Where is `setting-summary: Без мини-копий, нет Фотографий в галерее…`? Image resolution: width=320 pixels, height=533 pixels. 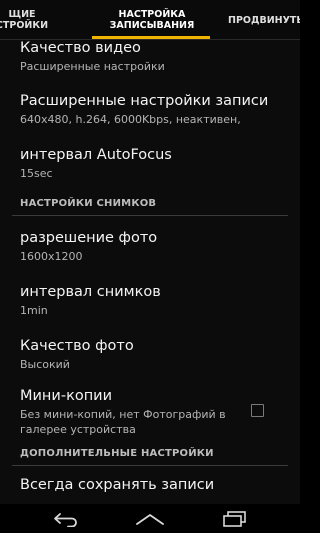 setting-summary: Без мини-копий, нет Фотографий в галерее… is located at coordinates (123, 422).